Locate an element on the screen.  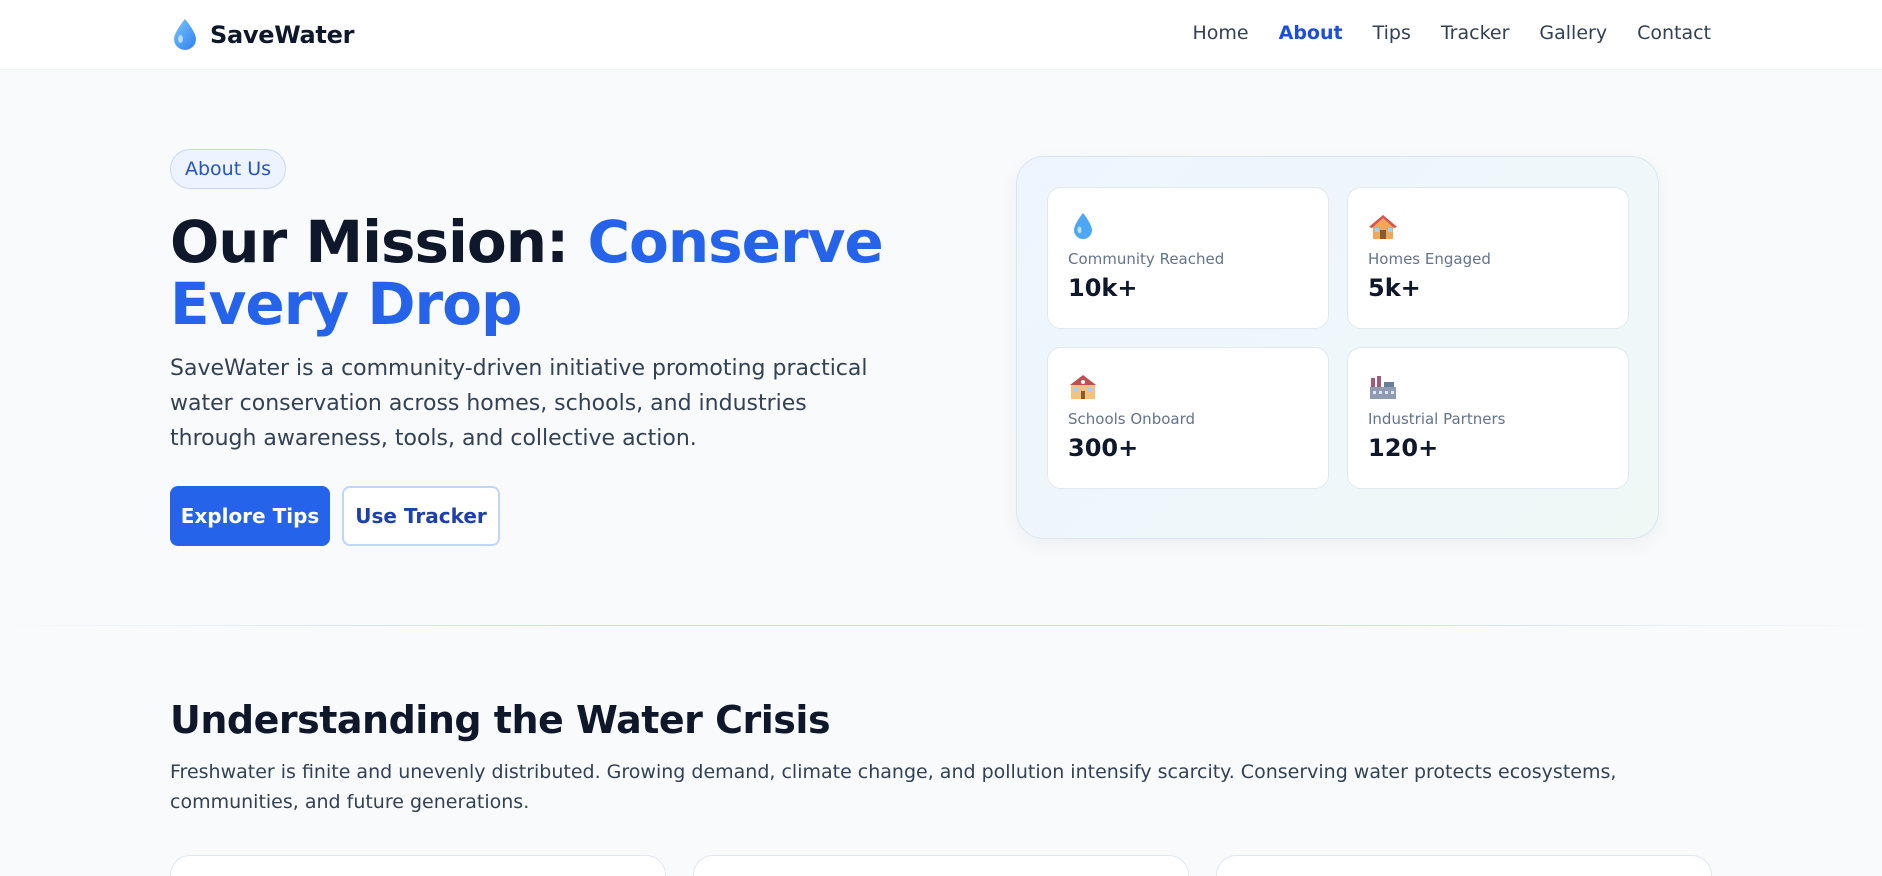
page-title: Our Mission: Conserve Every Drop is located at coordinates (530, 273).